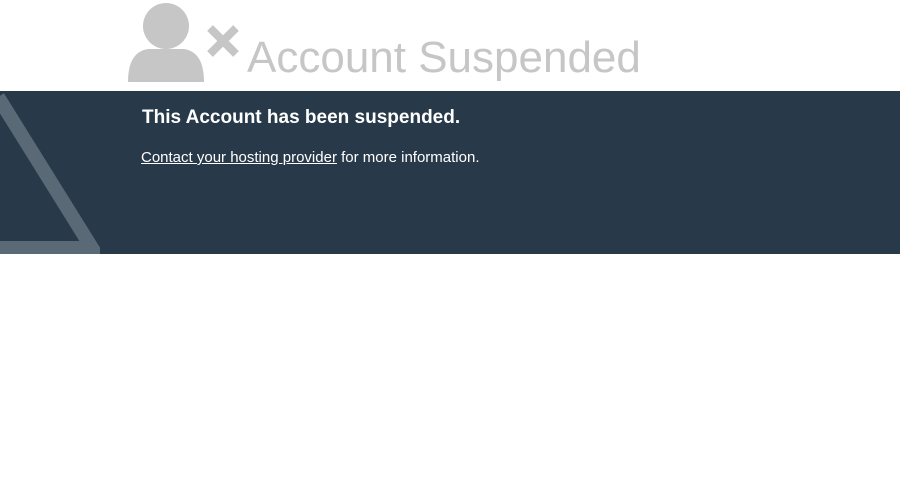 The image size is (900, 503). Describe the element at coordinates (444, 57) in the screenshot. I see `page-title: Account Suspended` at that location.